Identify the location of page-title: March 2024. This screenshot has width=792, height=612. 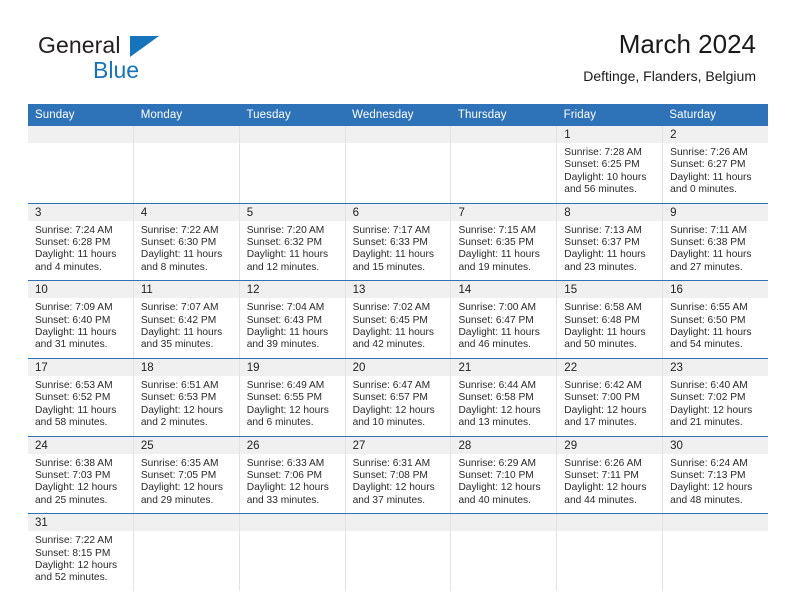
(687, 44).